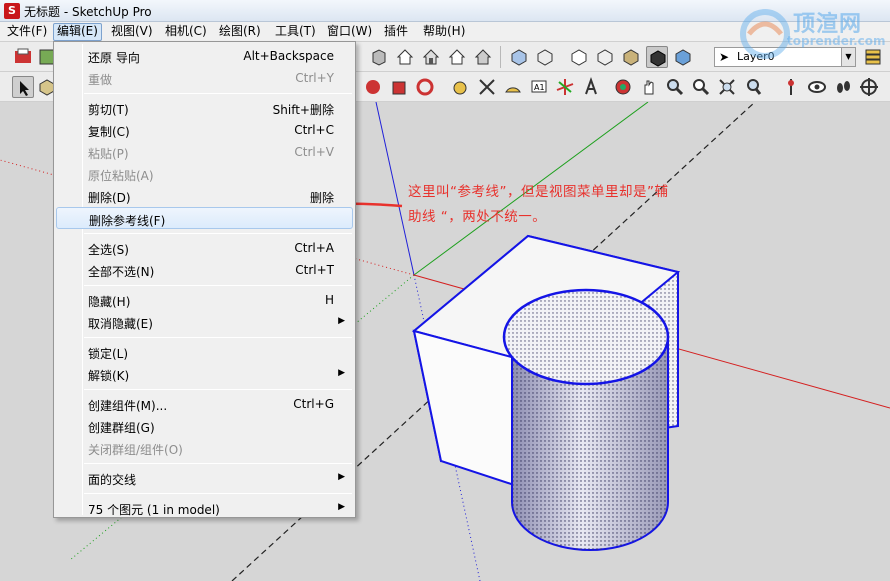 The height and width of the screenshot is (581, 890). I want to click on look-around-icon, so click(817, 87).